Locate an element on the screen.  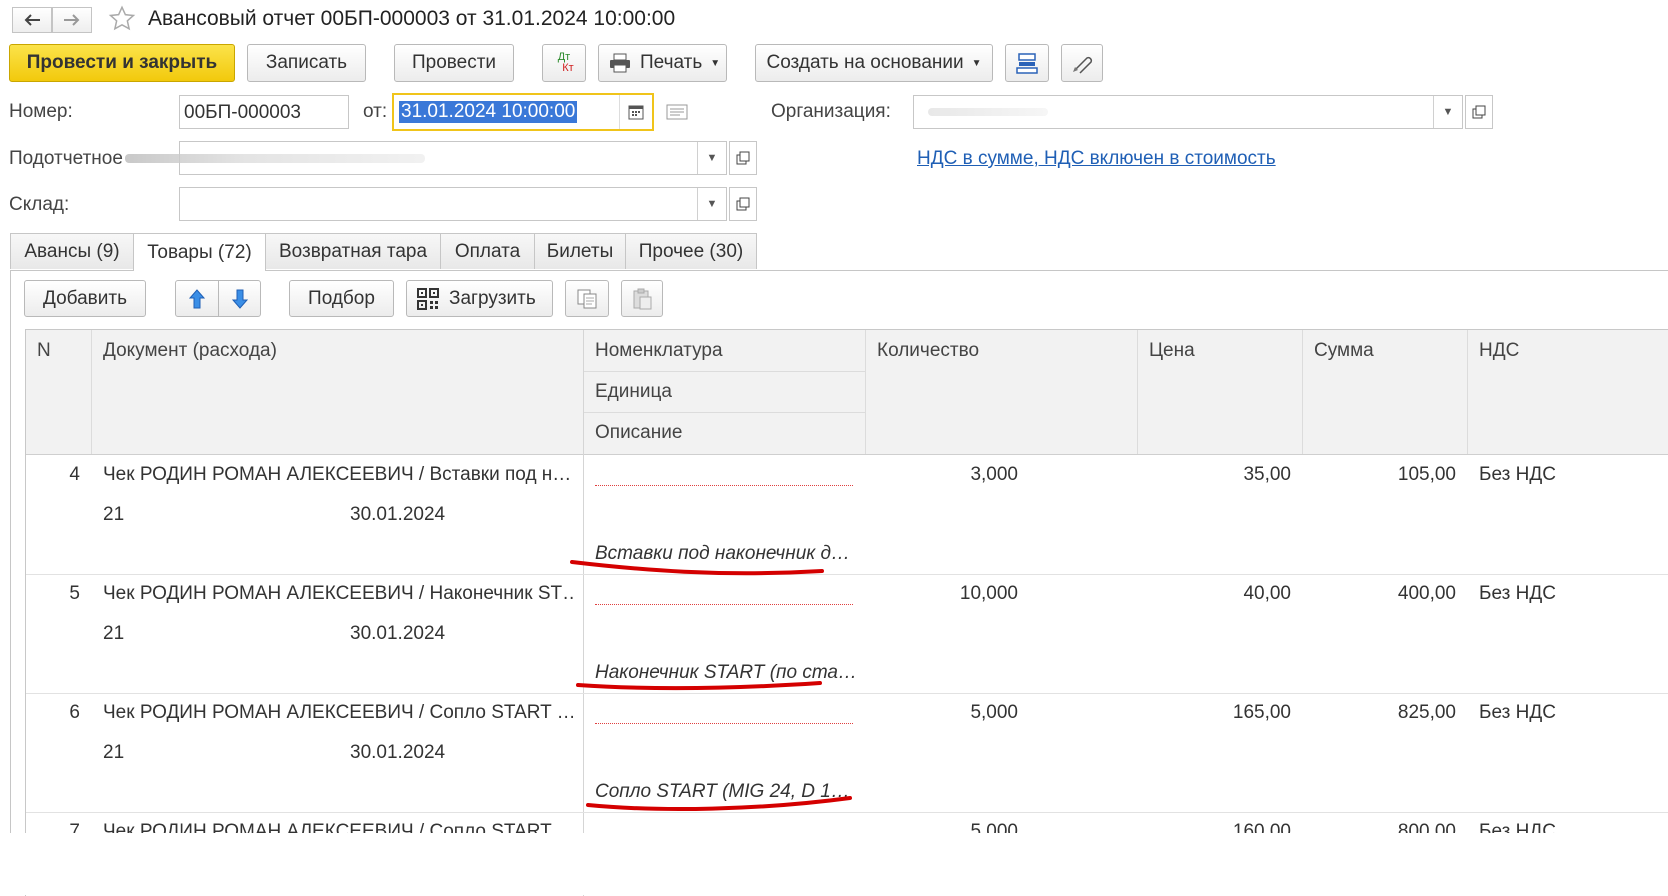
red-underline-annotations is located at coordinates (711, 686).